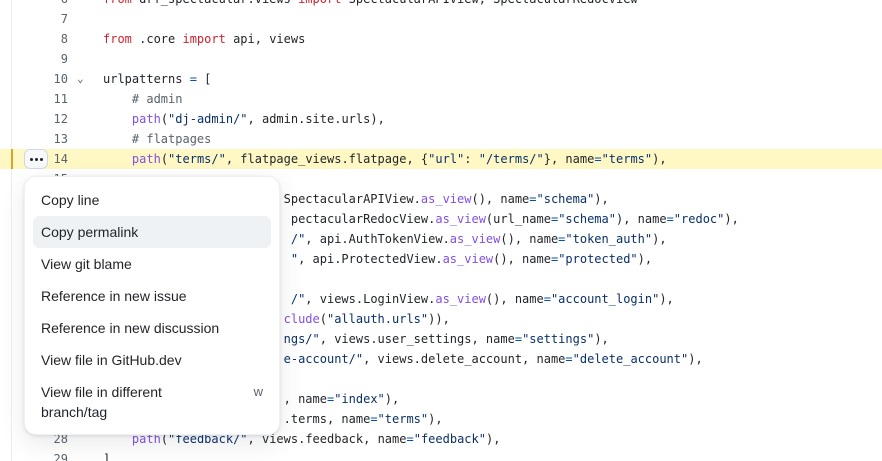 The height and width of the screenshot is (461, 882). I want to click on code-token: "account_login", so click(605, 299).